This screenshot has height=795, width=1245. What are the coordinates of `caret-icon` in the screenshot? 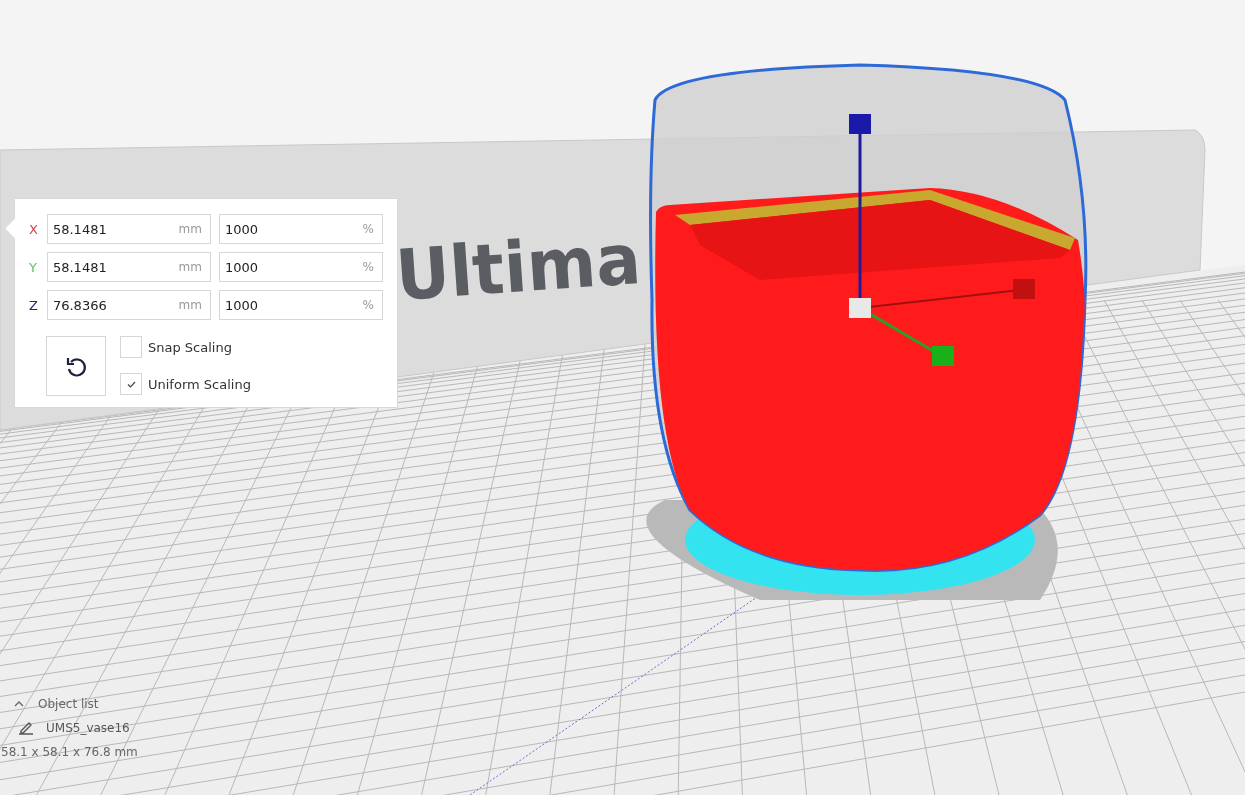 It's located at (19, 704).